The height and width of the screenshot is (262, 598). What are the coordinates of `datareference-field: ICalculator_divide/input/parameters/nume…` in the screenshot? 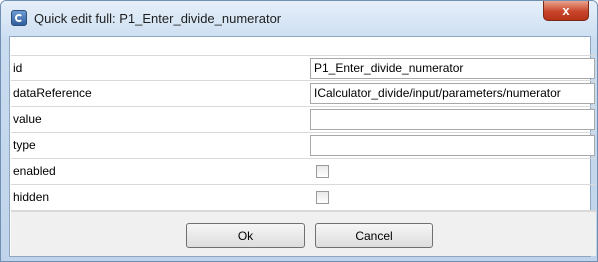 It's located at (452, 93).